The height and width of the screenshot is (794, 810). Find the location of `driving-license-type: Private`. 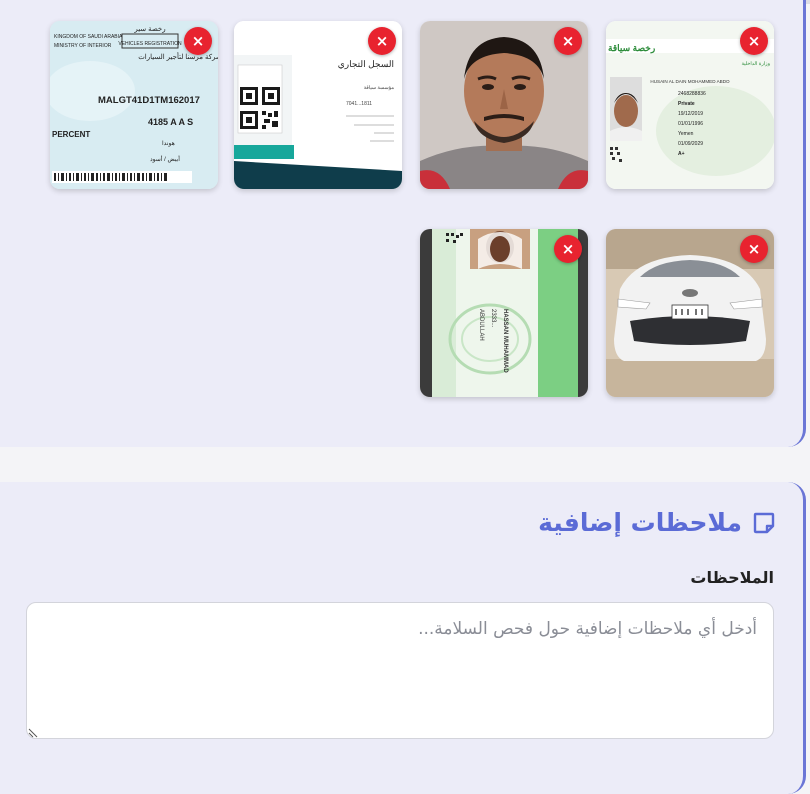

driving-license-type: Private is located at coordinates (686, 104).